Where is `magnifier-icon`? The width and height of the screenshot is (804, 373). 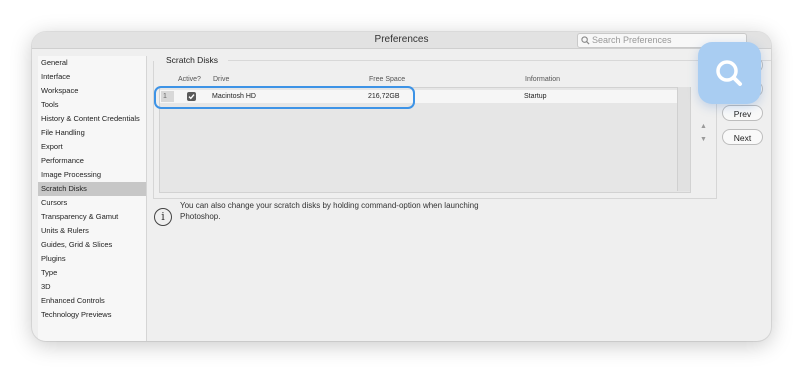 magnifier-icon is located at coordinates (729, 73).